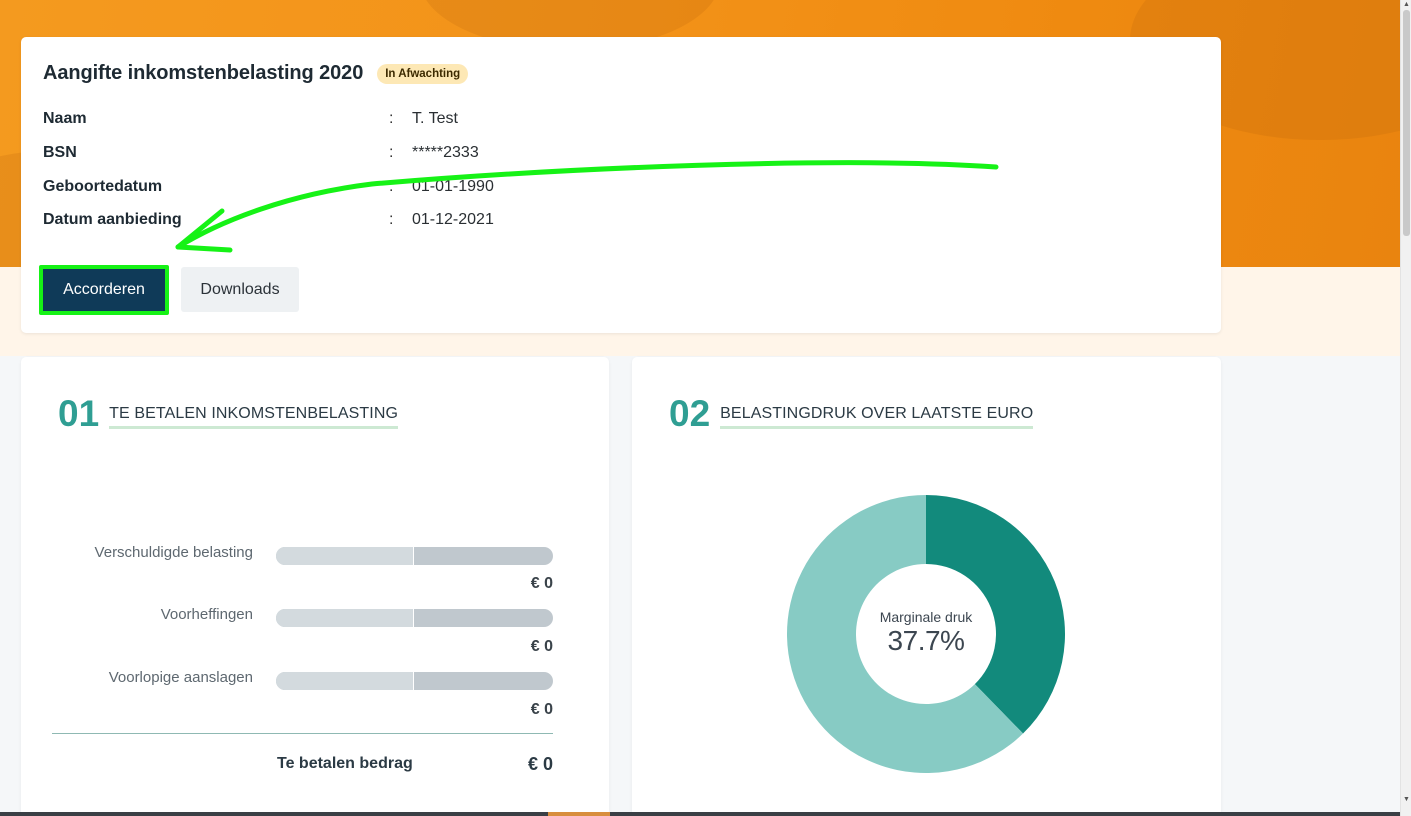  What do you see at coordinates (65, 118) in the screenshot?
I see `field-label: Naam` at bounding box center [65, 118].